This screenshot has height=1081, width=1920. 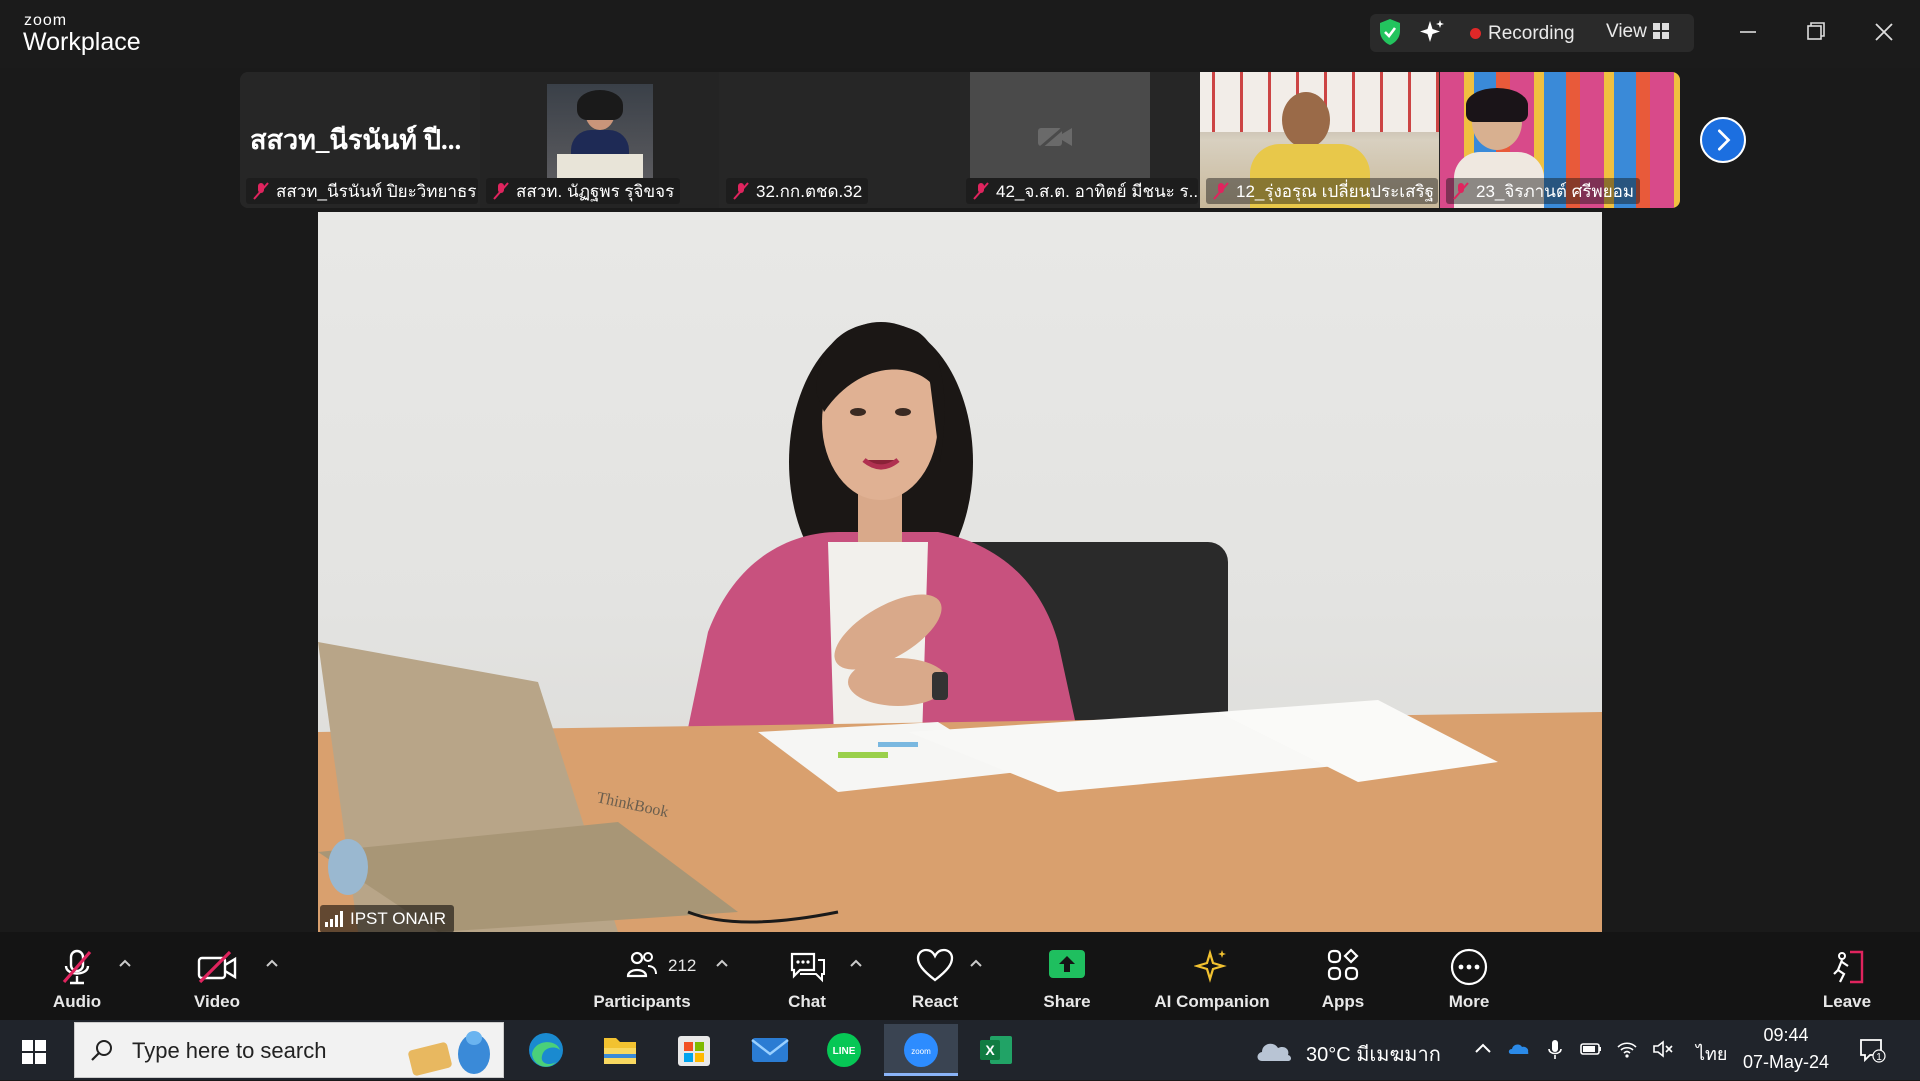 What do you see at coordinates (1390, 32) in the screenshot?
I see `shield-check-icon` at bounding box center [1390, 32].